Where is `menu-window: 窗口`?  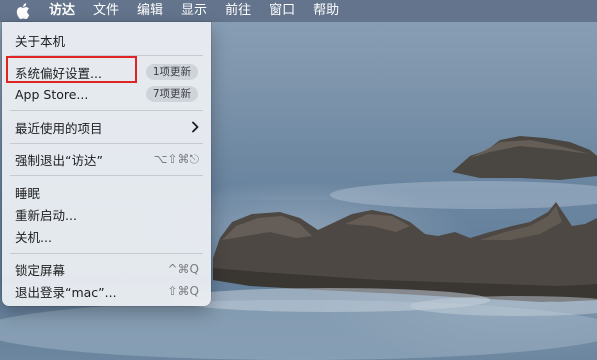
menu-window: 窗口 is located at coordinates (282, 11).